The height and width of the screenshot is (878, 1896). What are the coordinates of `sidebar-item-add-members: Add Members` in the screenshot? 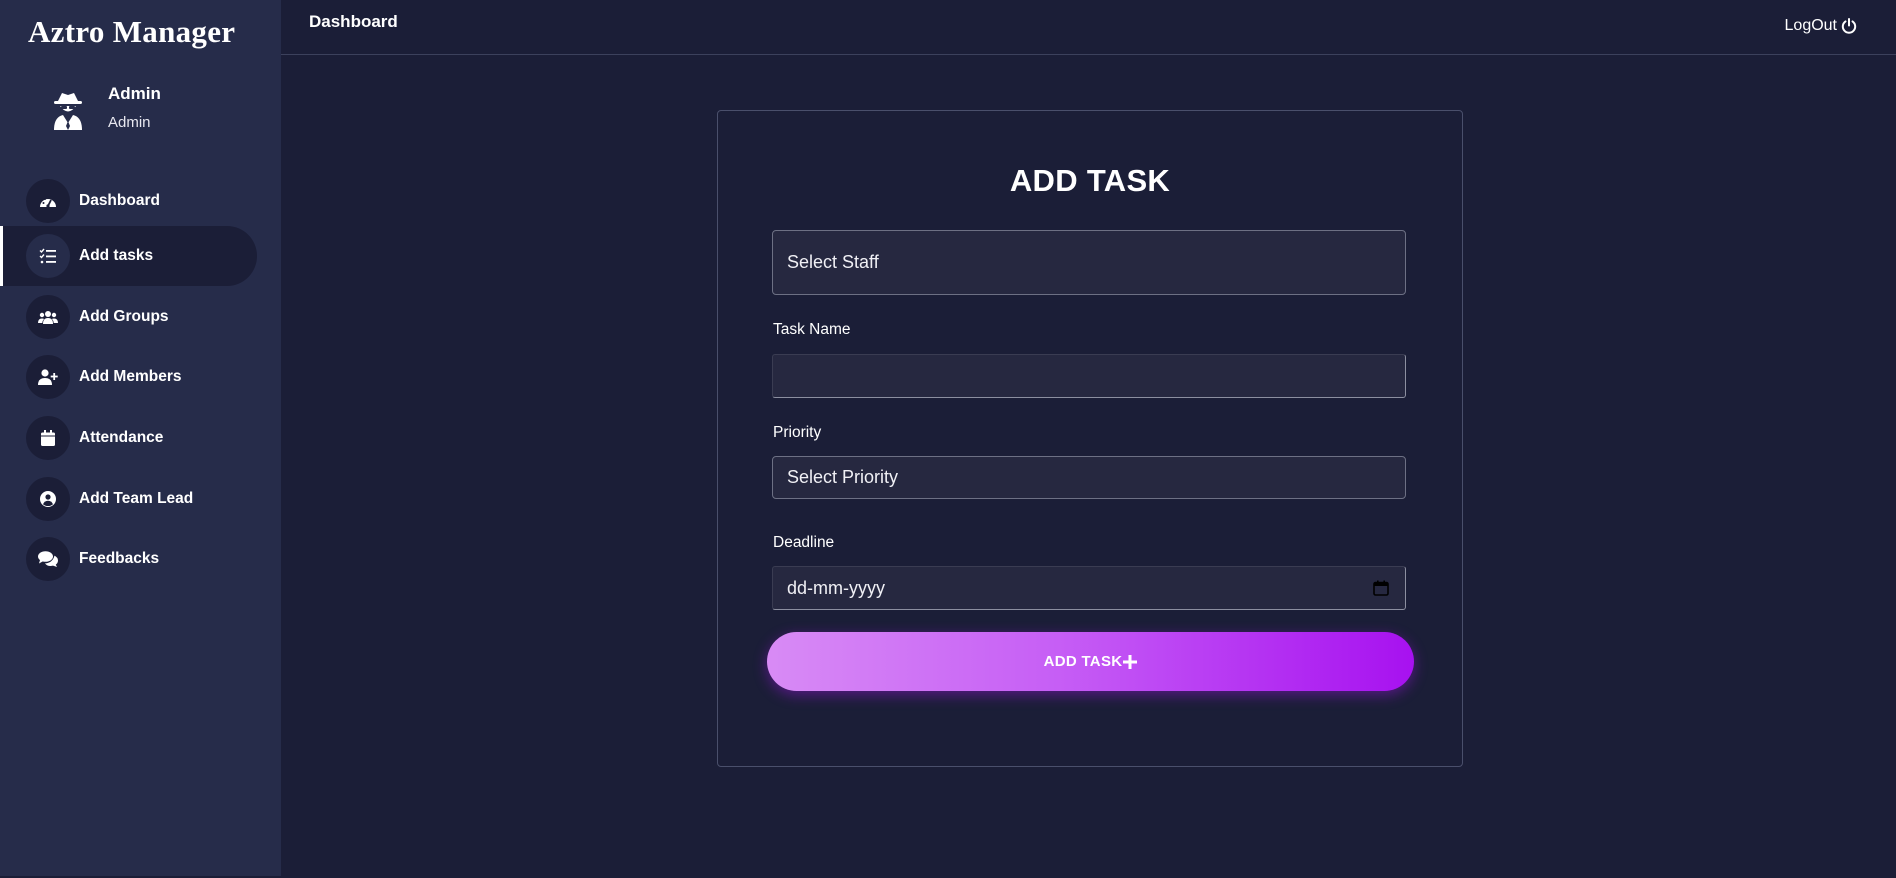 It's located at (127, 377).